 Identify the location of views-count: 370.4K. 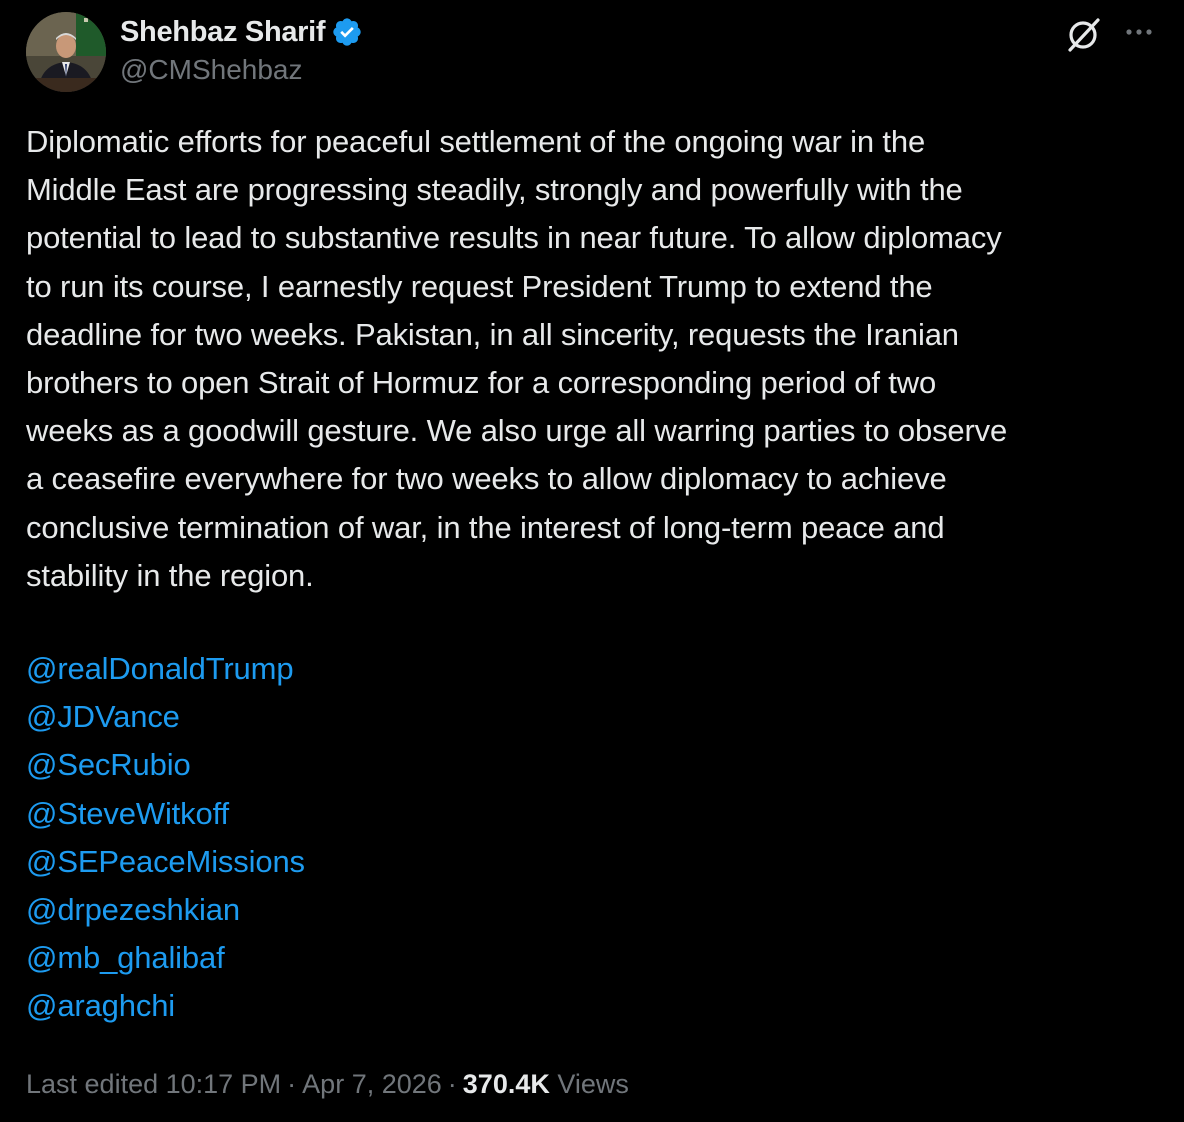
(506, 1084).